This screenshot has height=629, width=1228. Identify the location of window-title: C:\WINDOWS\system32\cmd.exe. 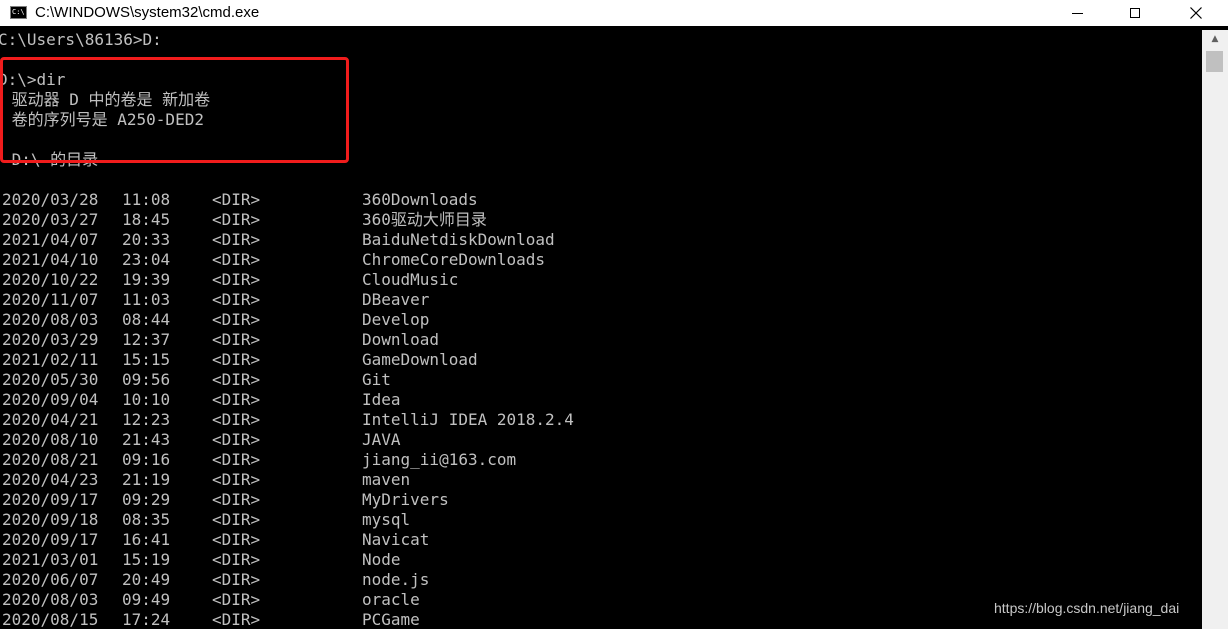
(147, 12).